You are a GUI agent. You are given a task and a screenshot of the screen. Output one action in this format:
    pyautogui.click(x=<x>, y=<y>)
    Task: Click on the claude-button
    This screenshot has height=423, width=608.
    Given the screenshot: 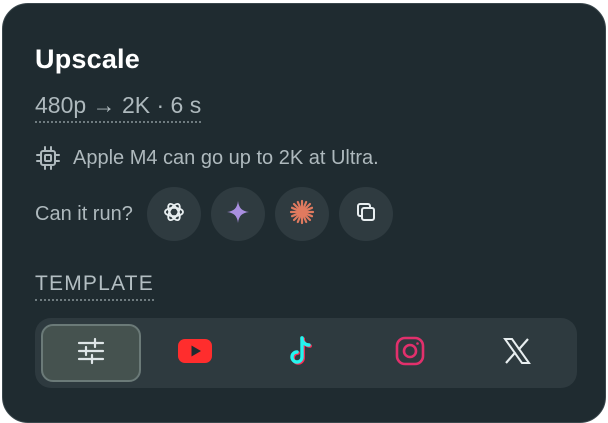 What is the action you would take?
    pyautogui.click(x=301, y=214)
    